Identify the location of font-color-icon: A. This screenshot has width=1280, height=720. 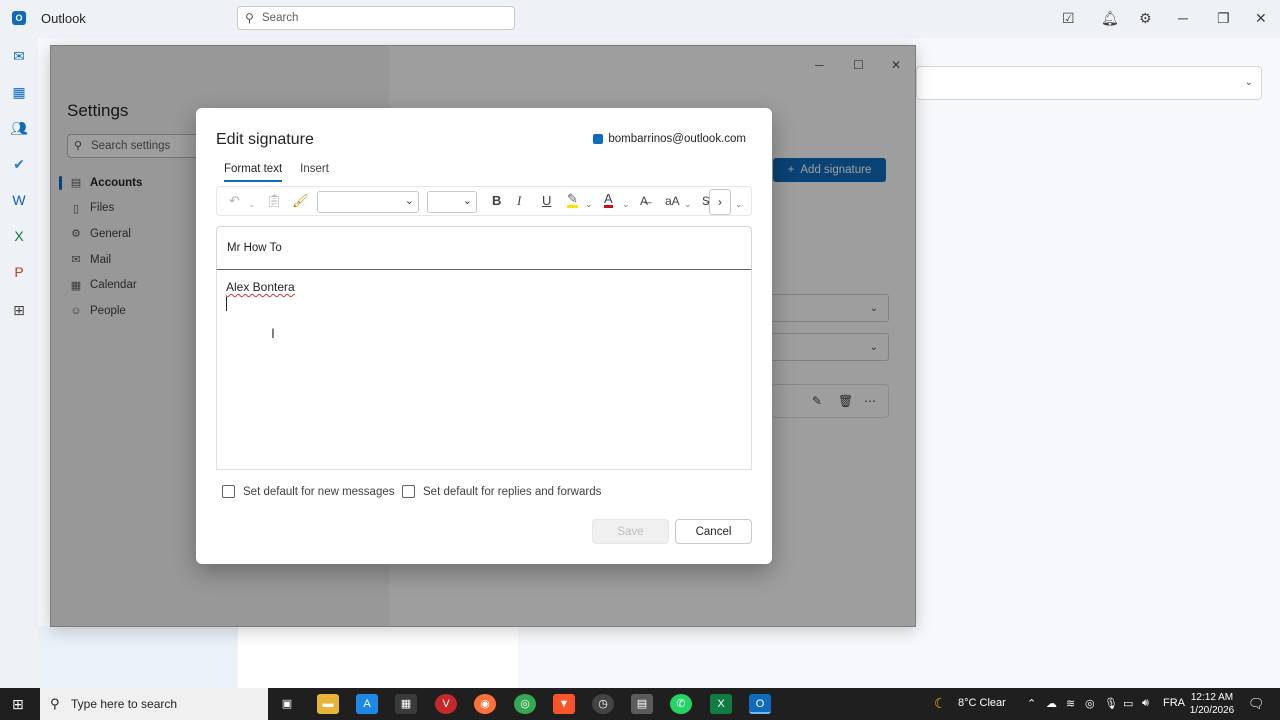
(608, 200).